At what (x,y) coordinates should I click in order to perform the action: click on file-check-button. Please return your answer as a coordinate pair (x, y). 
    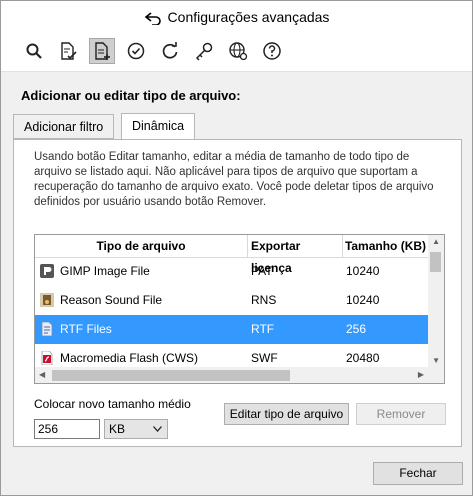
    Looking at the image, I should click on (68, 51).